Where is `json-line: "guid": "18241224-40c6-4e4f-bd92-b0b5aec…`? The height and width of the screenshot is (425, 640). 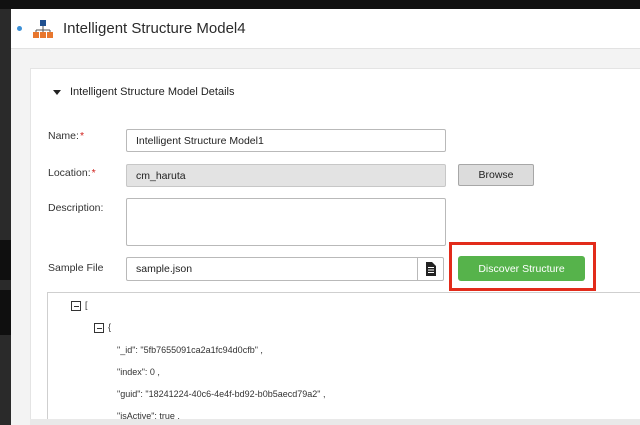 json-line: "guid": "18241224-40c6-4e4f-bd92-b0b5aec… is located at coordinates (221, 394).